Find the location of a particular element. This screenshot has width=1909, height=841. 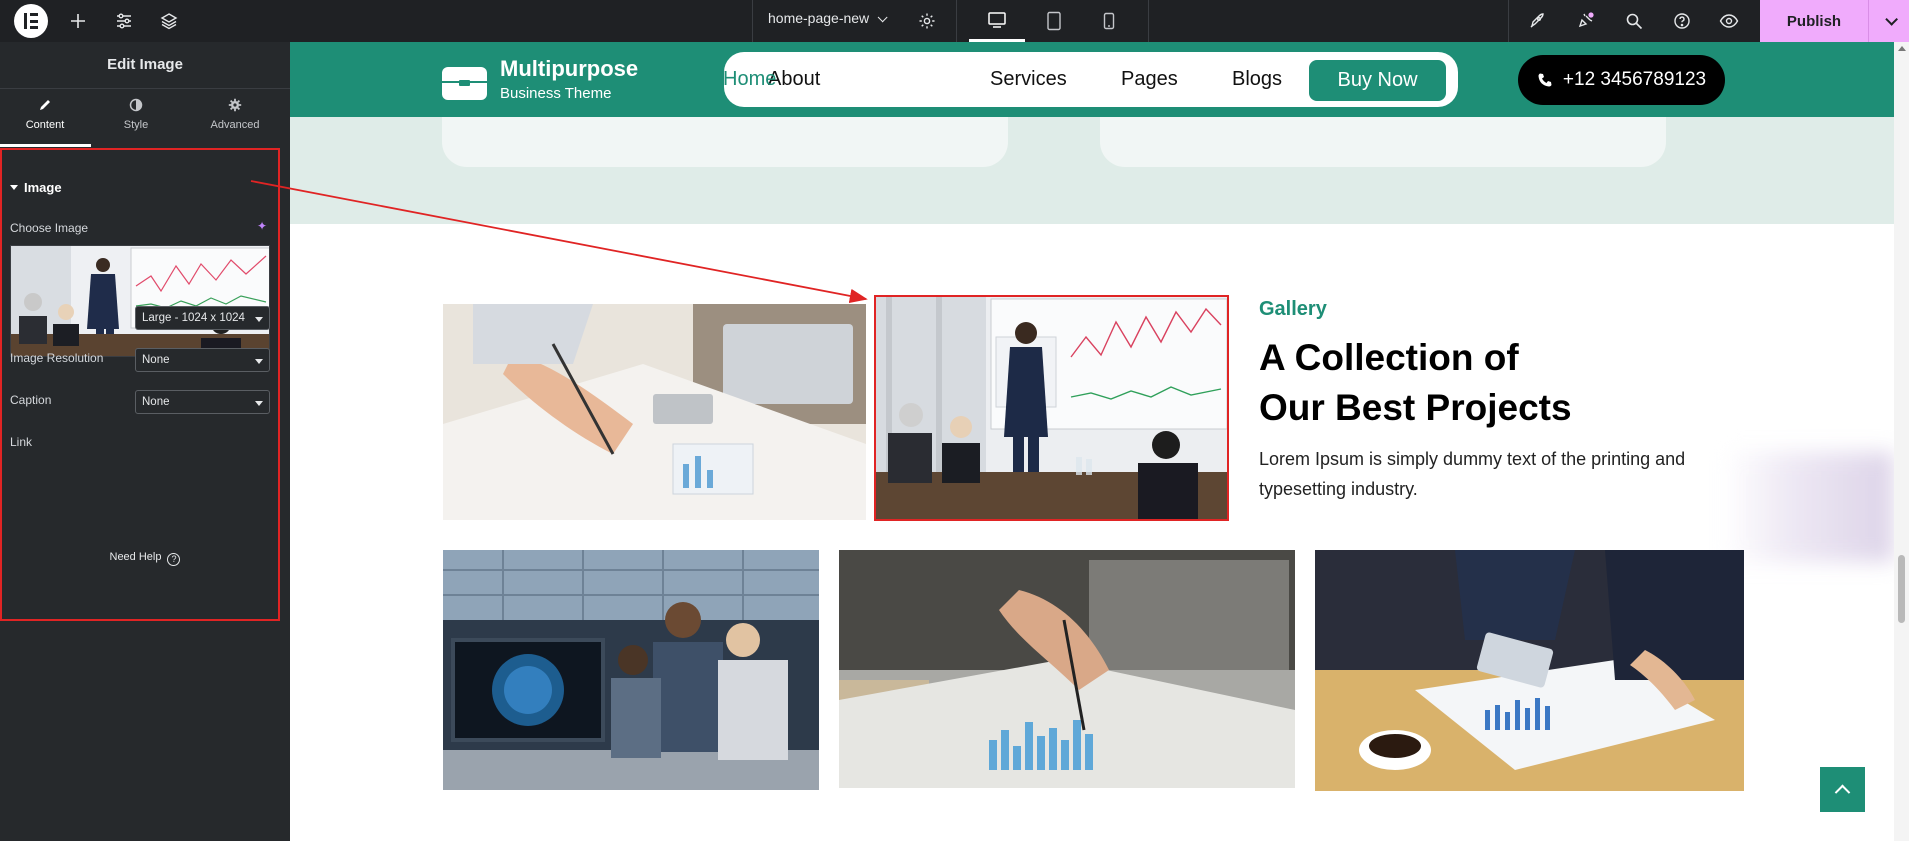

publish-options-button is located at coordinates (1888, 21).